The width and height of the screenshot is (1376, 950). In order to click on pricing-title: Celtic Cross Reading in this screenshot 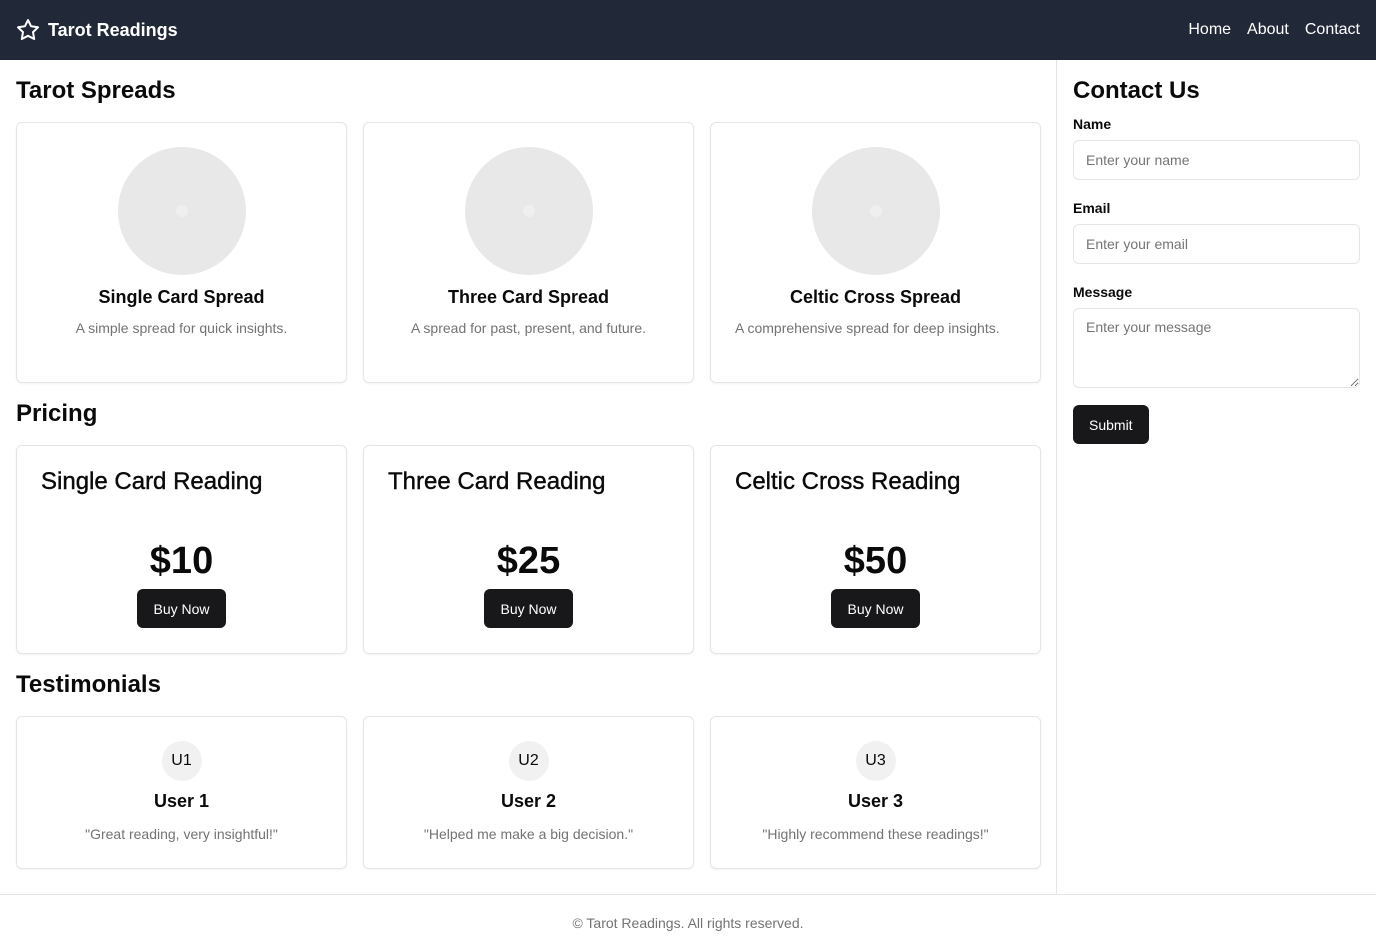, I will do `click(848, 481)`.